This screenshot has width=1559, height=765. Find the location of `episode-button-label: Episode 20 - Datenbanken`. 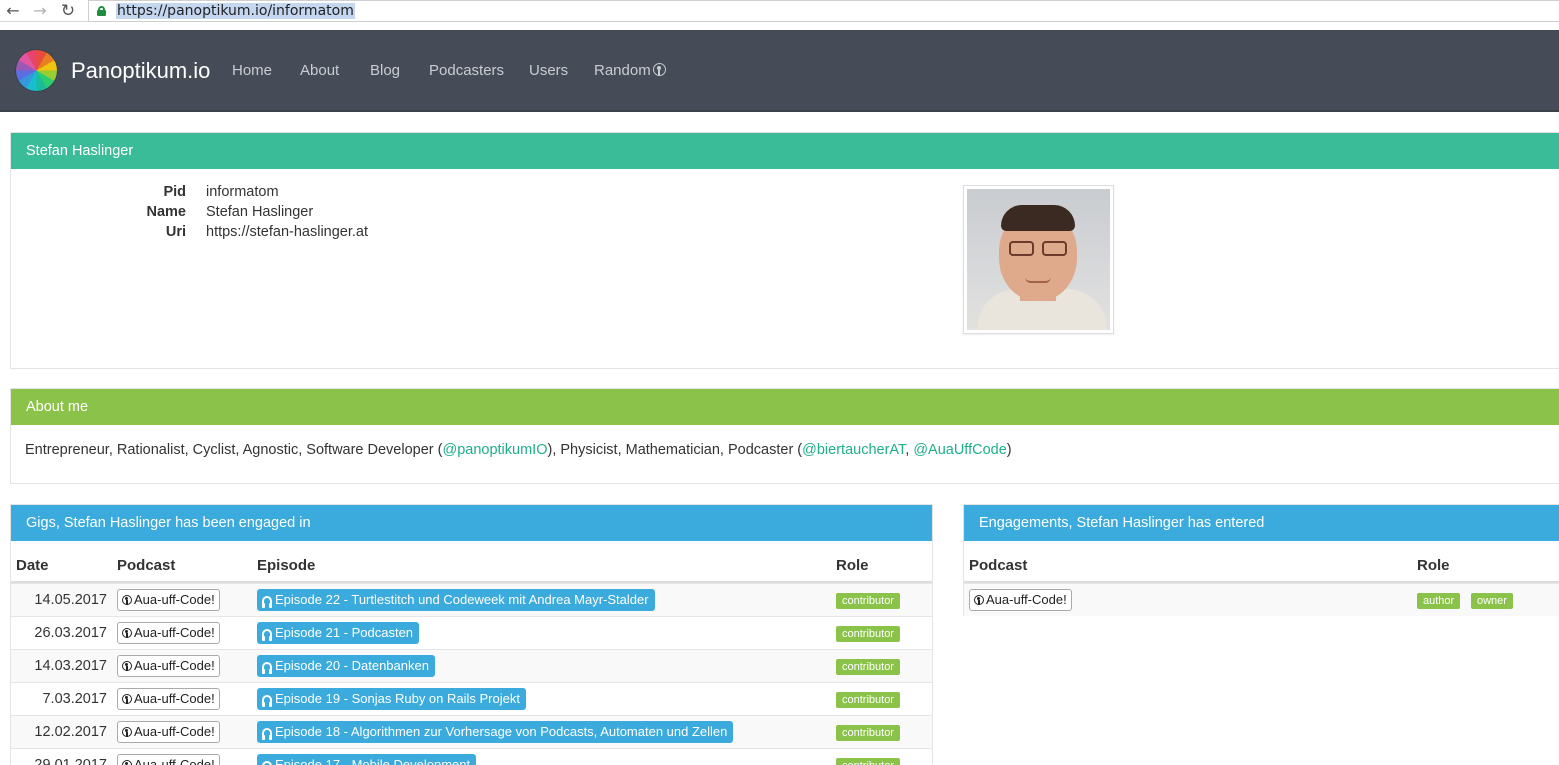

episode-button-label: Episode 20 - Datenbanken is located at coordinates (352, 665).